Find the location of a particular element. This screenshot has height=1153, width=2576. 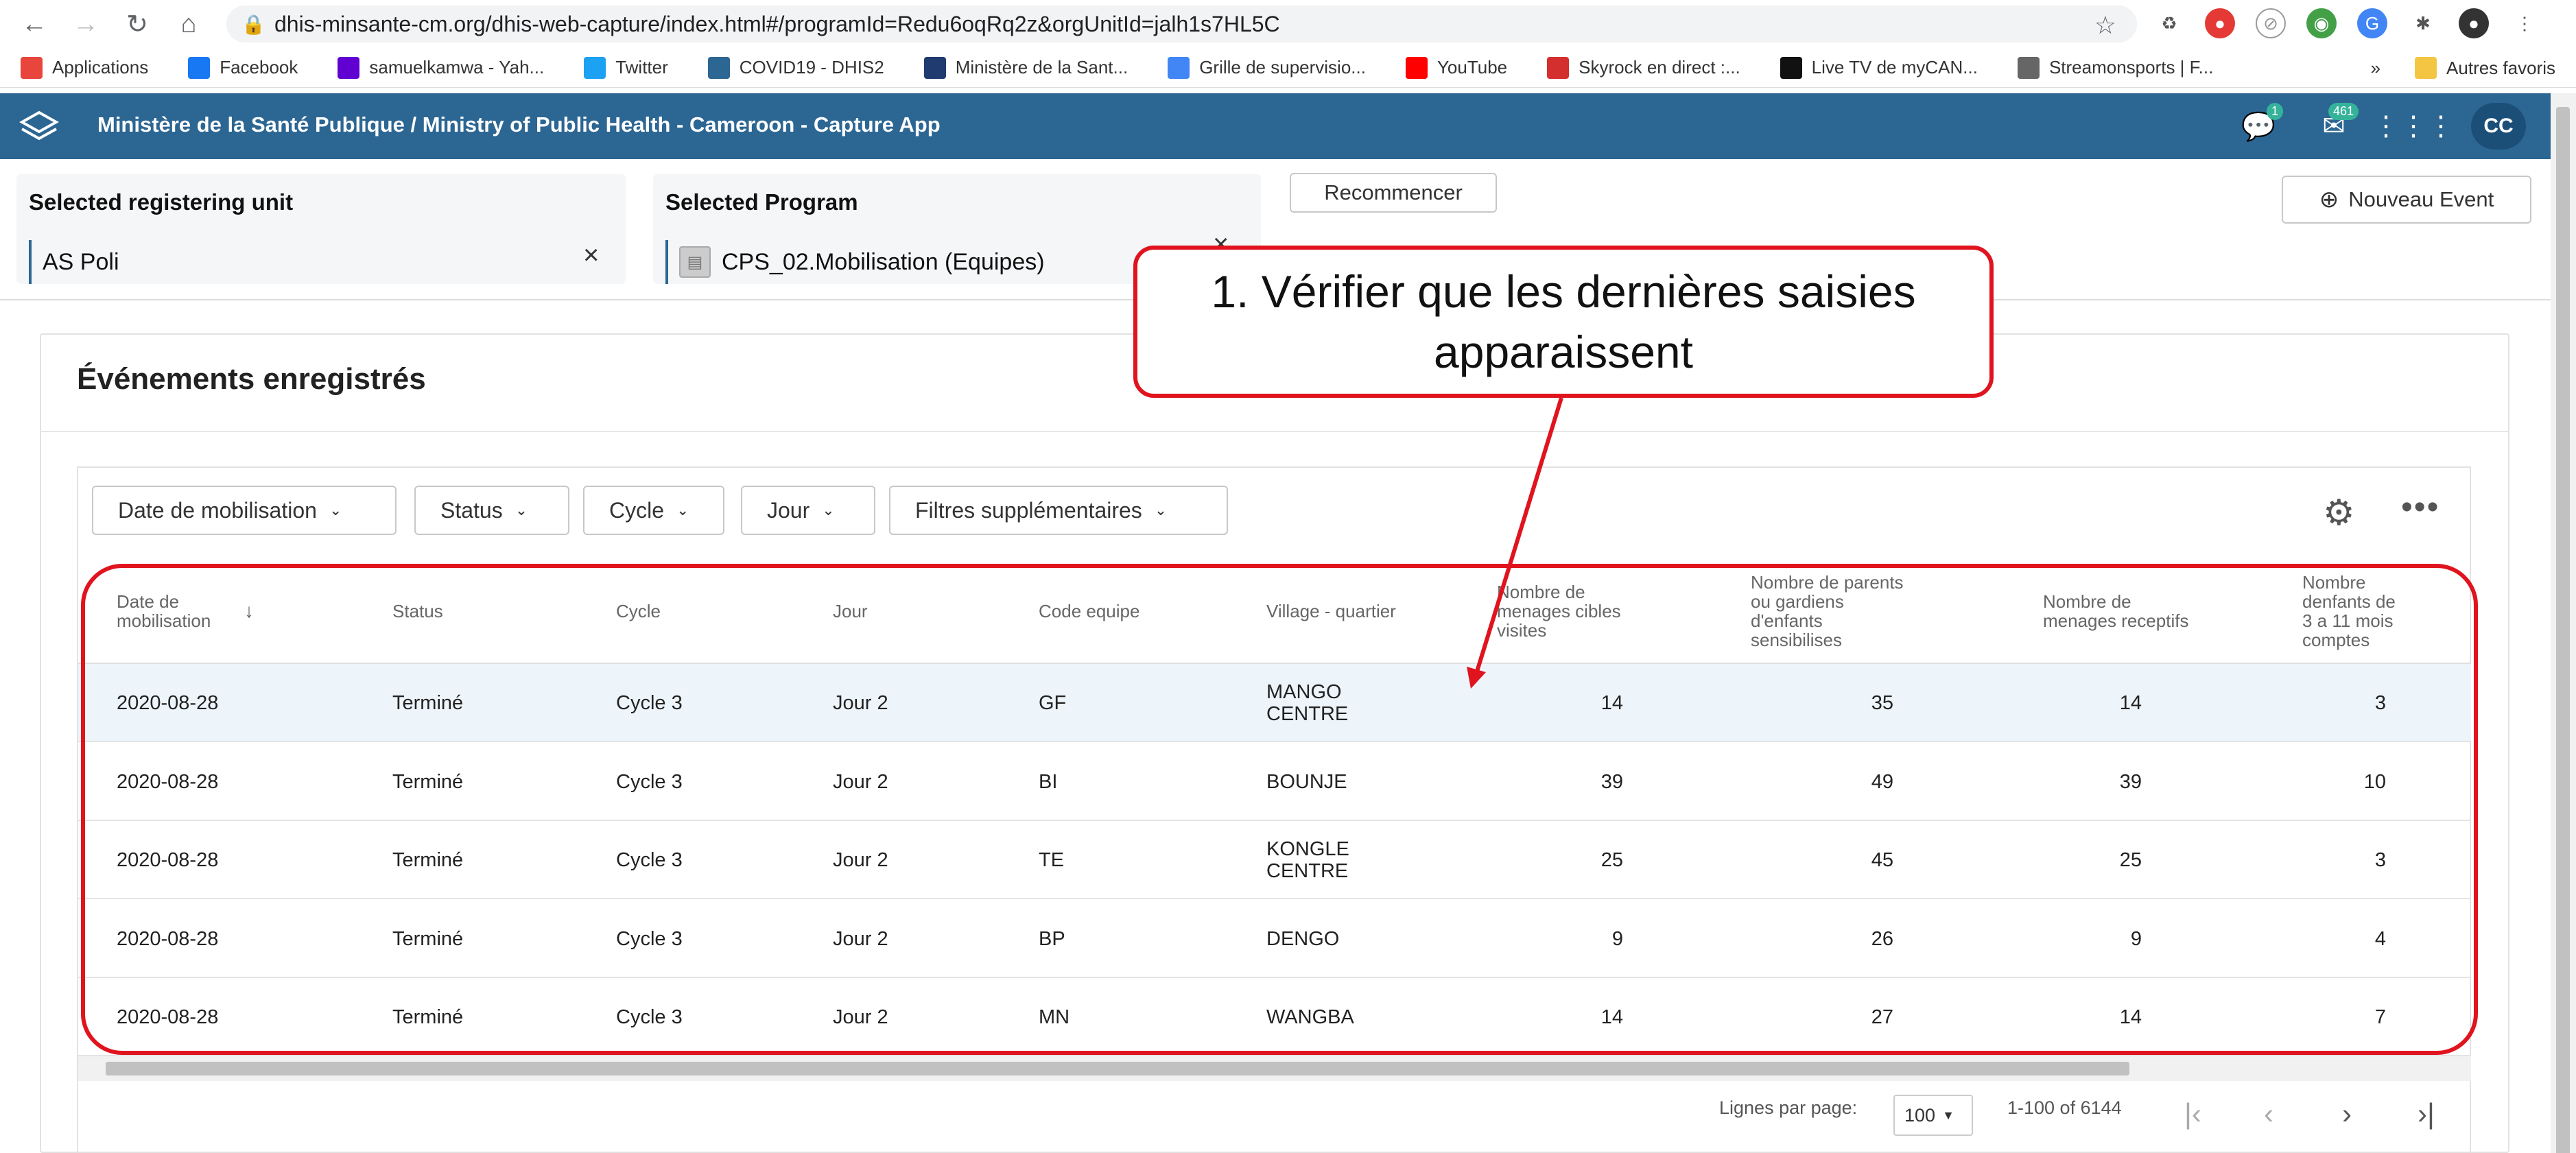

recycle-icon: ♻ is located at coordinates (2169, 23).